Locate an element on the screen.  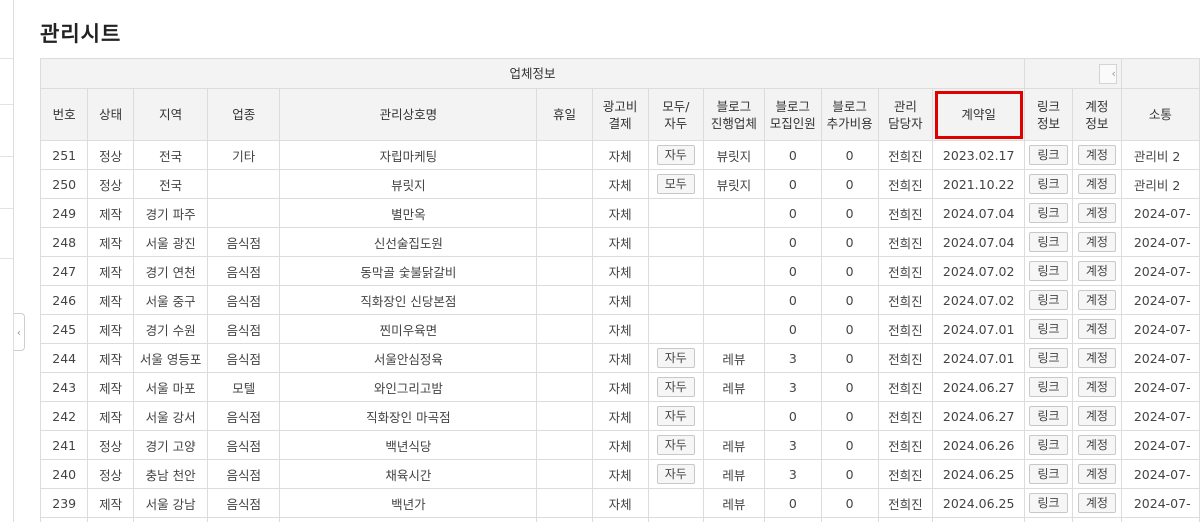
cell-industry: 모텔 is located at coordinates (244, 387).